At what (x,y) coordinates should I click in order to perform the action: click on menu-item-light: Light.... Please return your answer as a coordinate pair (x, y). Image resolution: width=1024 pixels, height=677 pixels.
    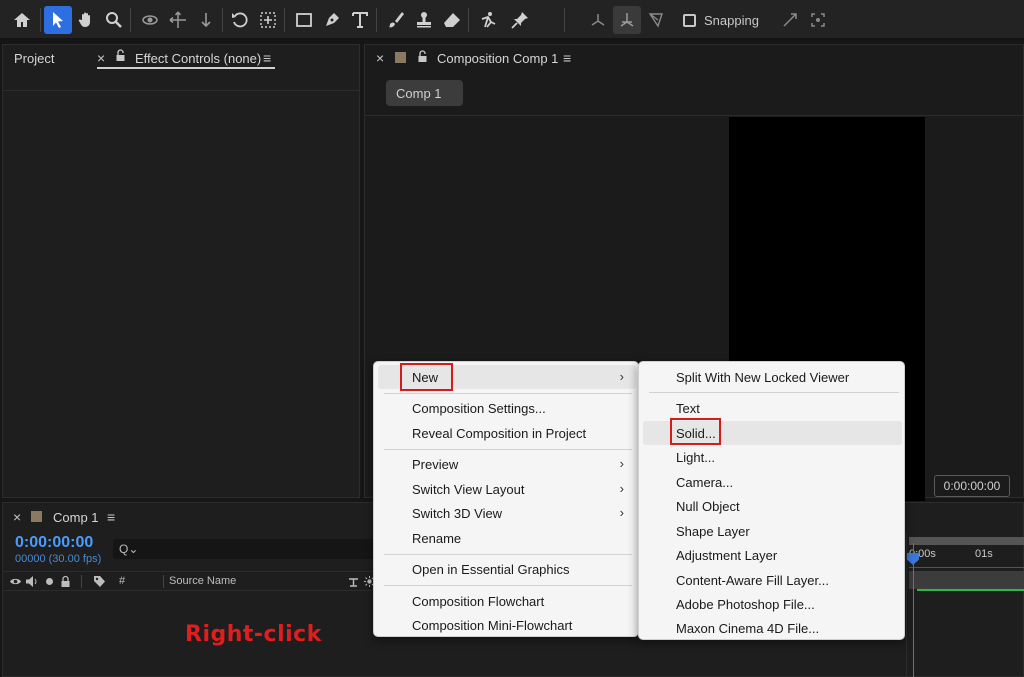
    Looking at the image, I should click on (772, 457).